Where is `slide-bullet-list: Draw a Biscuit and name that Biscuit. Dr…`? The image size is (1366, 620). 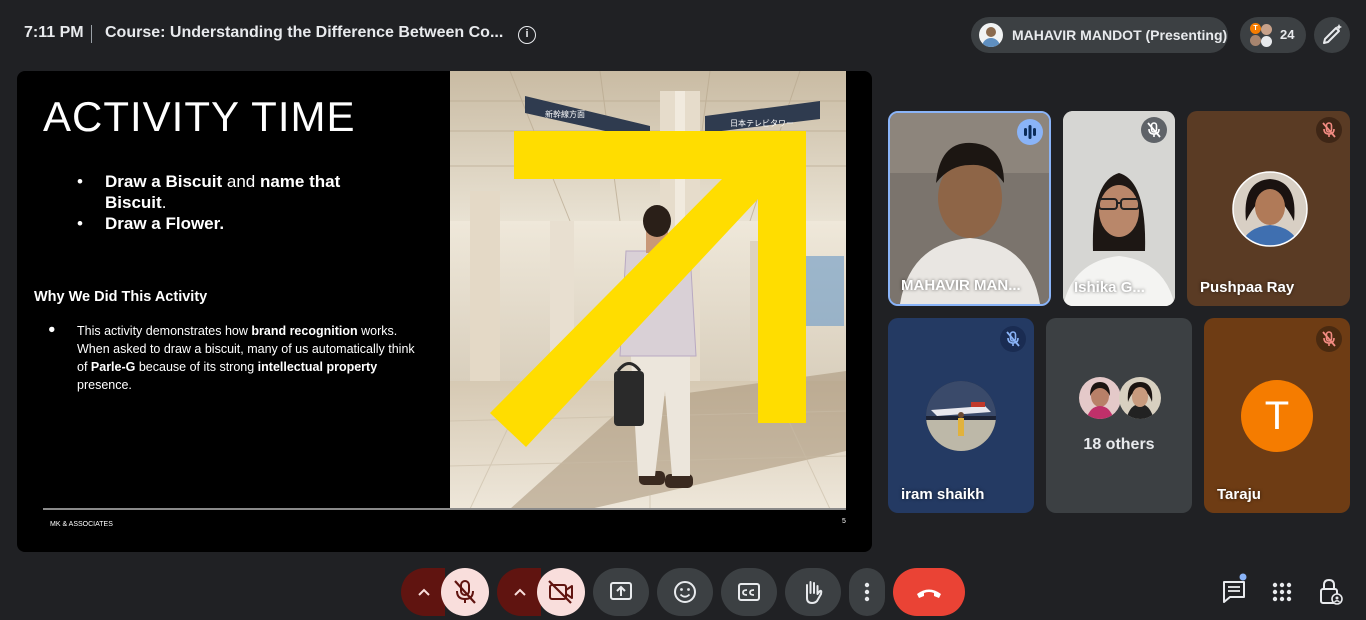 slide-bullet-list: Draw a Biscuit and name that Biscuit. Dr… is located at coordinates (241, 202).